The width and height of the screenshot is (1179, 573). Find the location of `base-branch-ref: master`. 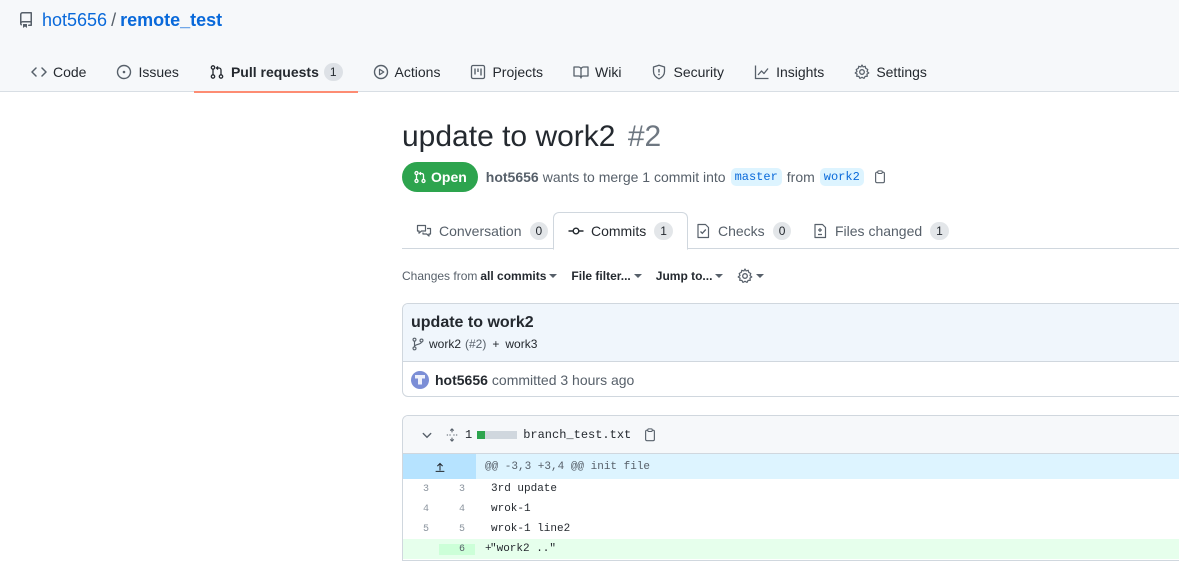

base-branch-ref: master is located at coordinates (756, 177).